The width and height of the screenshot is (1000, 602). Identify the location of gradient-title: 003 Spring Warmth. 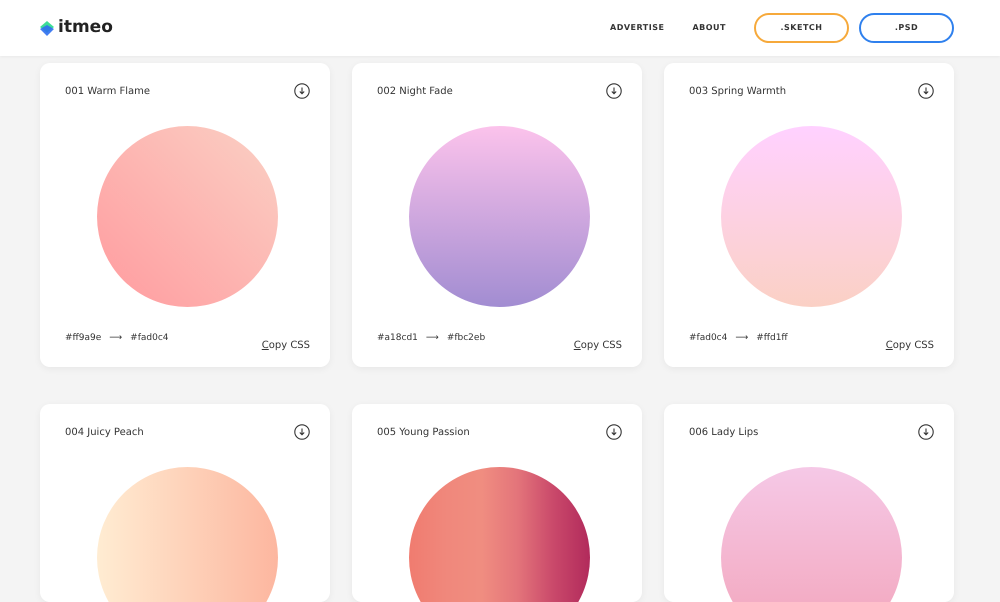
(737, 91).